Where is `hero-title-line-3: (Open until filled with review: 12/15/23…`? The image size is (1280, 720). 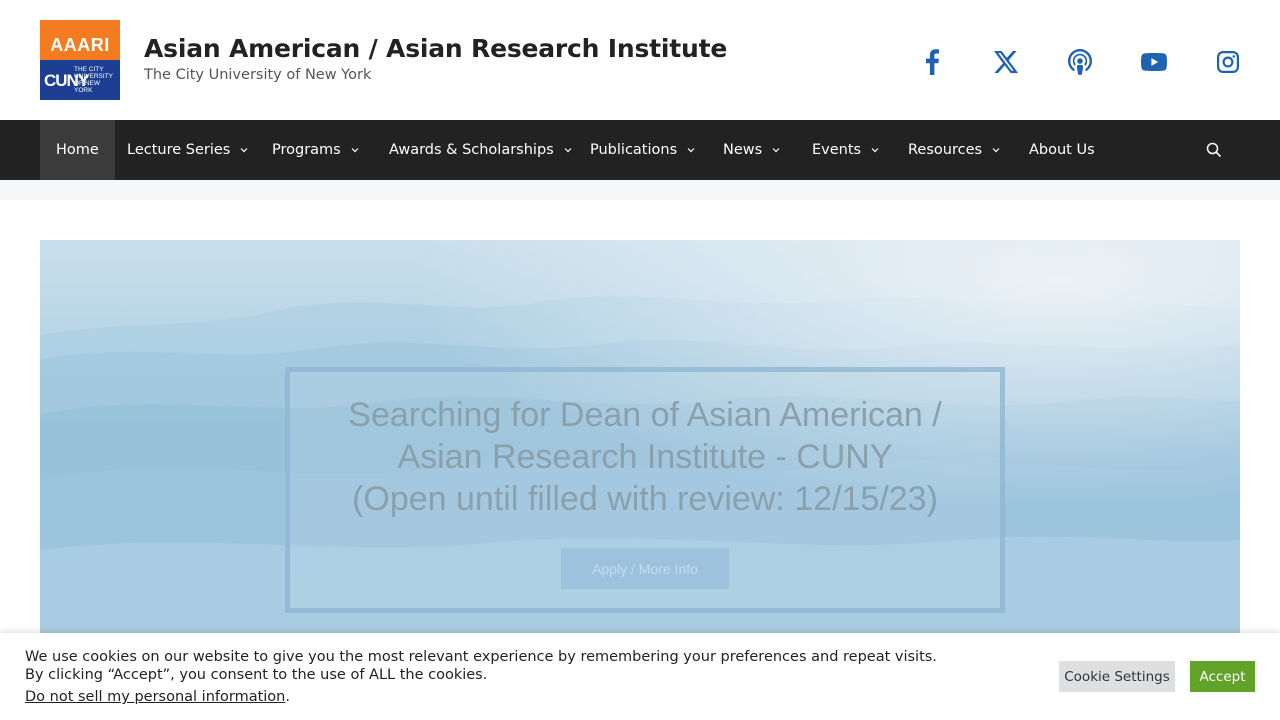 hero-title-line-3: (Open until filled with review: 12/15/23… is located at coordinates (645, 499).